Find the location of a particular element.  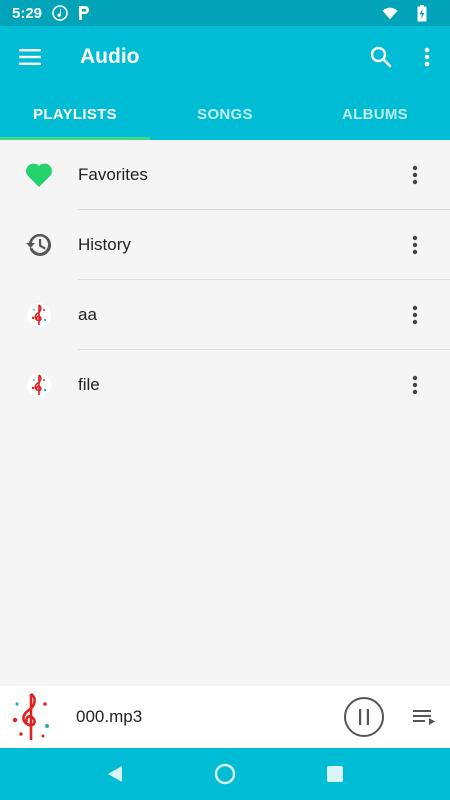

overflow-menu-button is located at coordinates (427, 57).